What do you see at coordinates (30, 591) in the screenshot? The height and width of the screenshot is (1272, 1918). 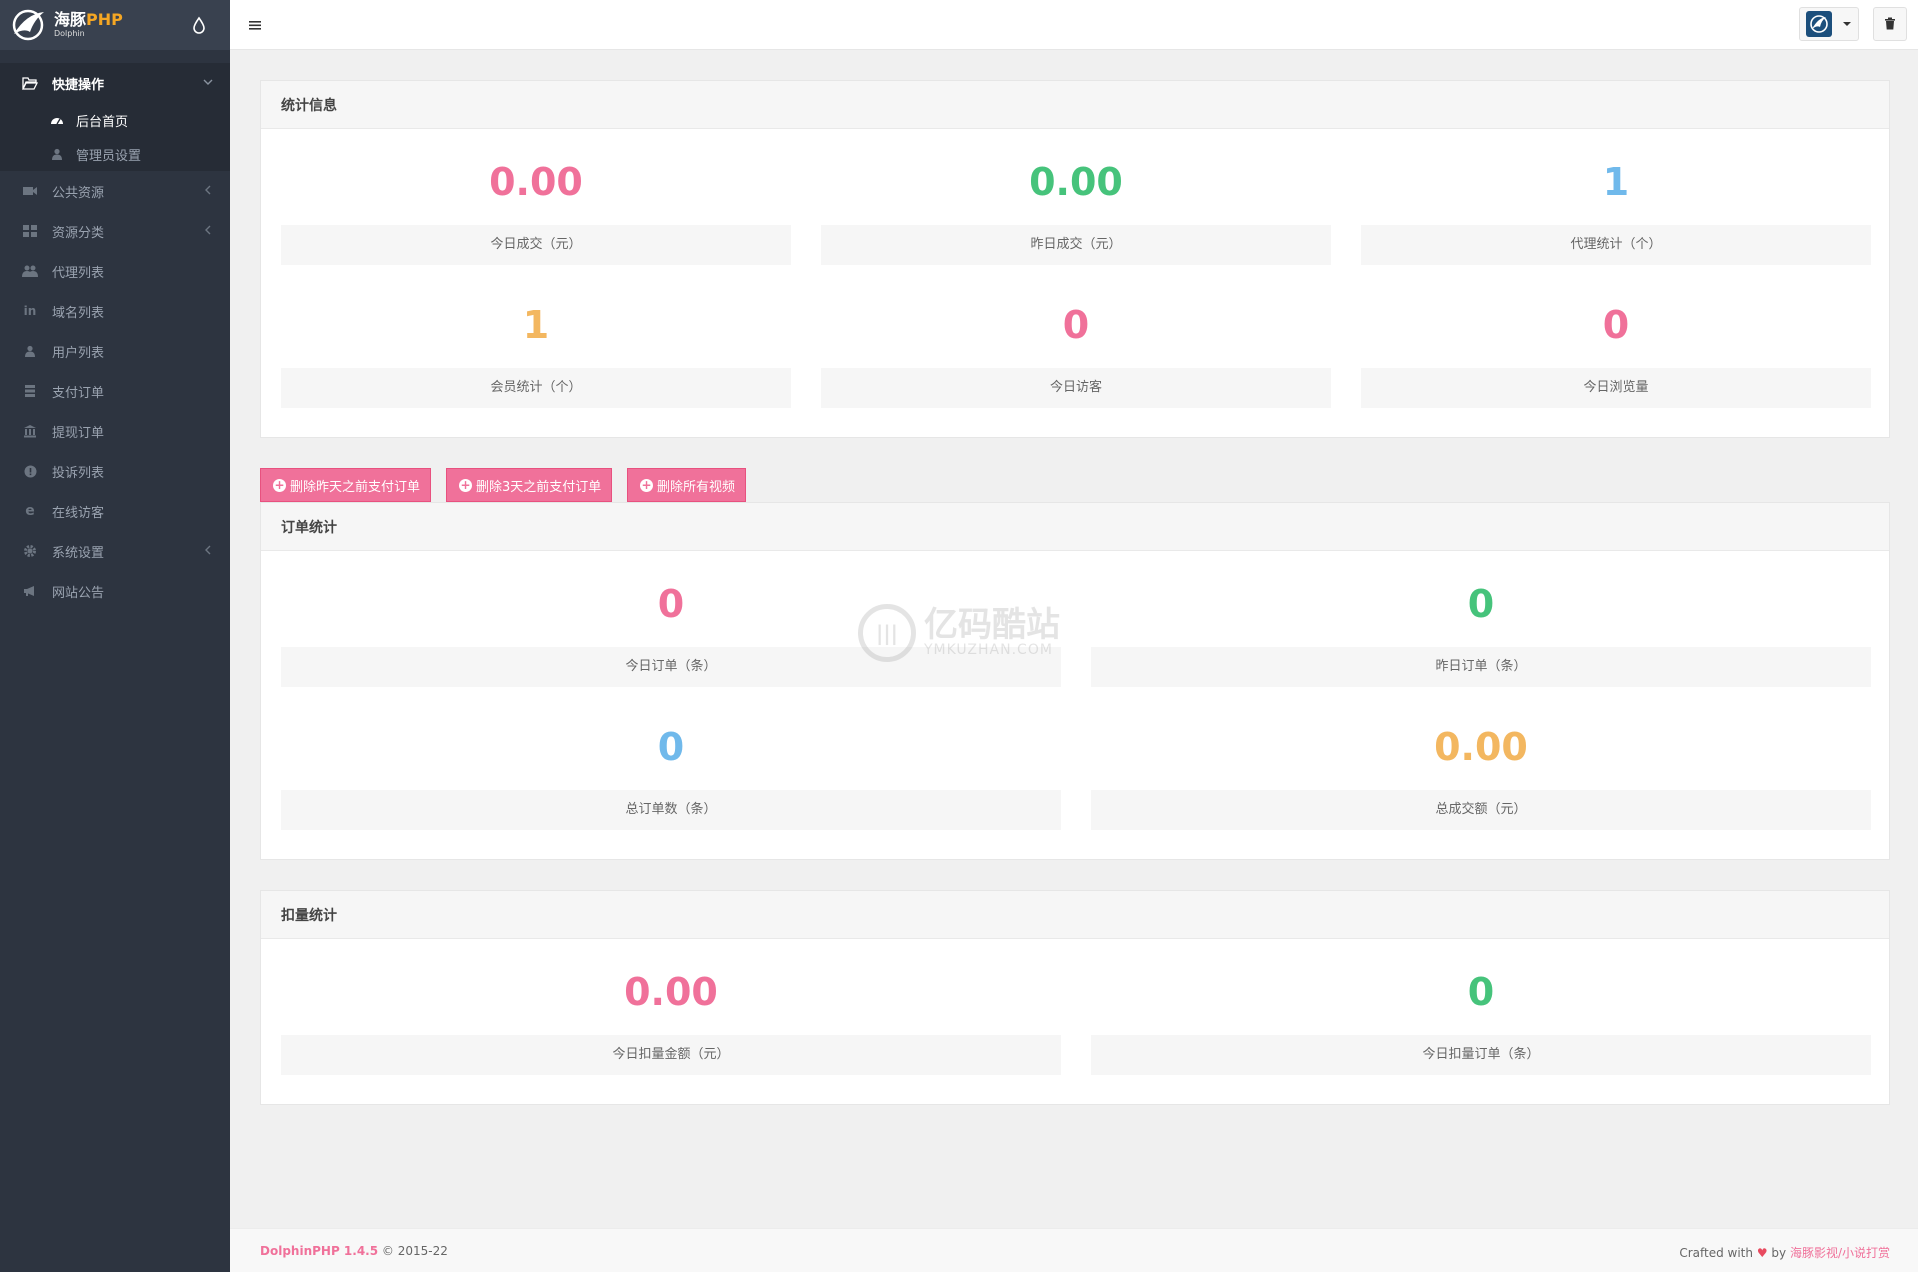 I see `bullhorn-icon` at bounding box center [30, 591].